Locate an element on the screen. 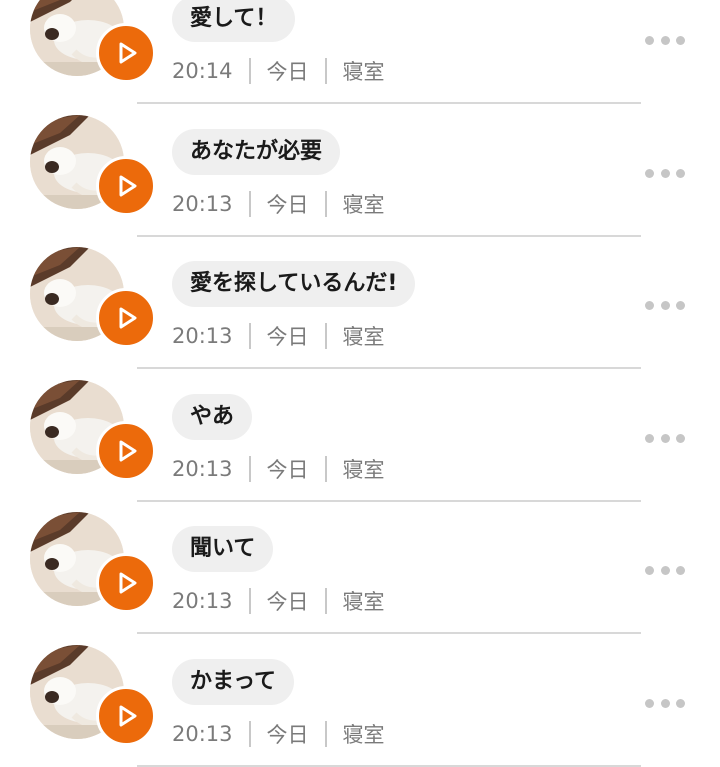 Image resolution: width=720 pixels, height=767 pixels. message-time: 20:13 is located at coordinates (202, 734).